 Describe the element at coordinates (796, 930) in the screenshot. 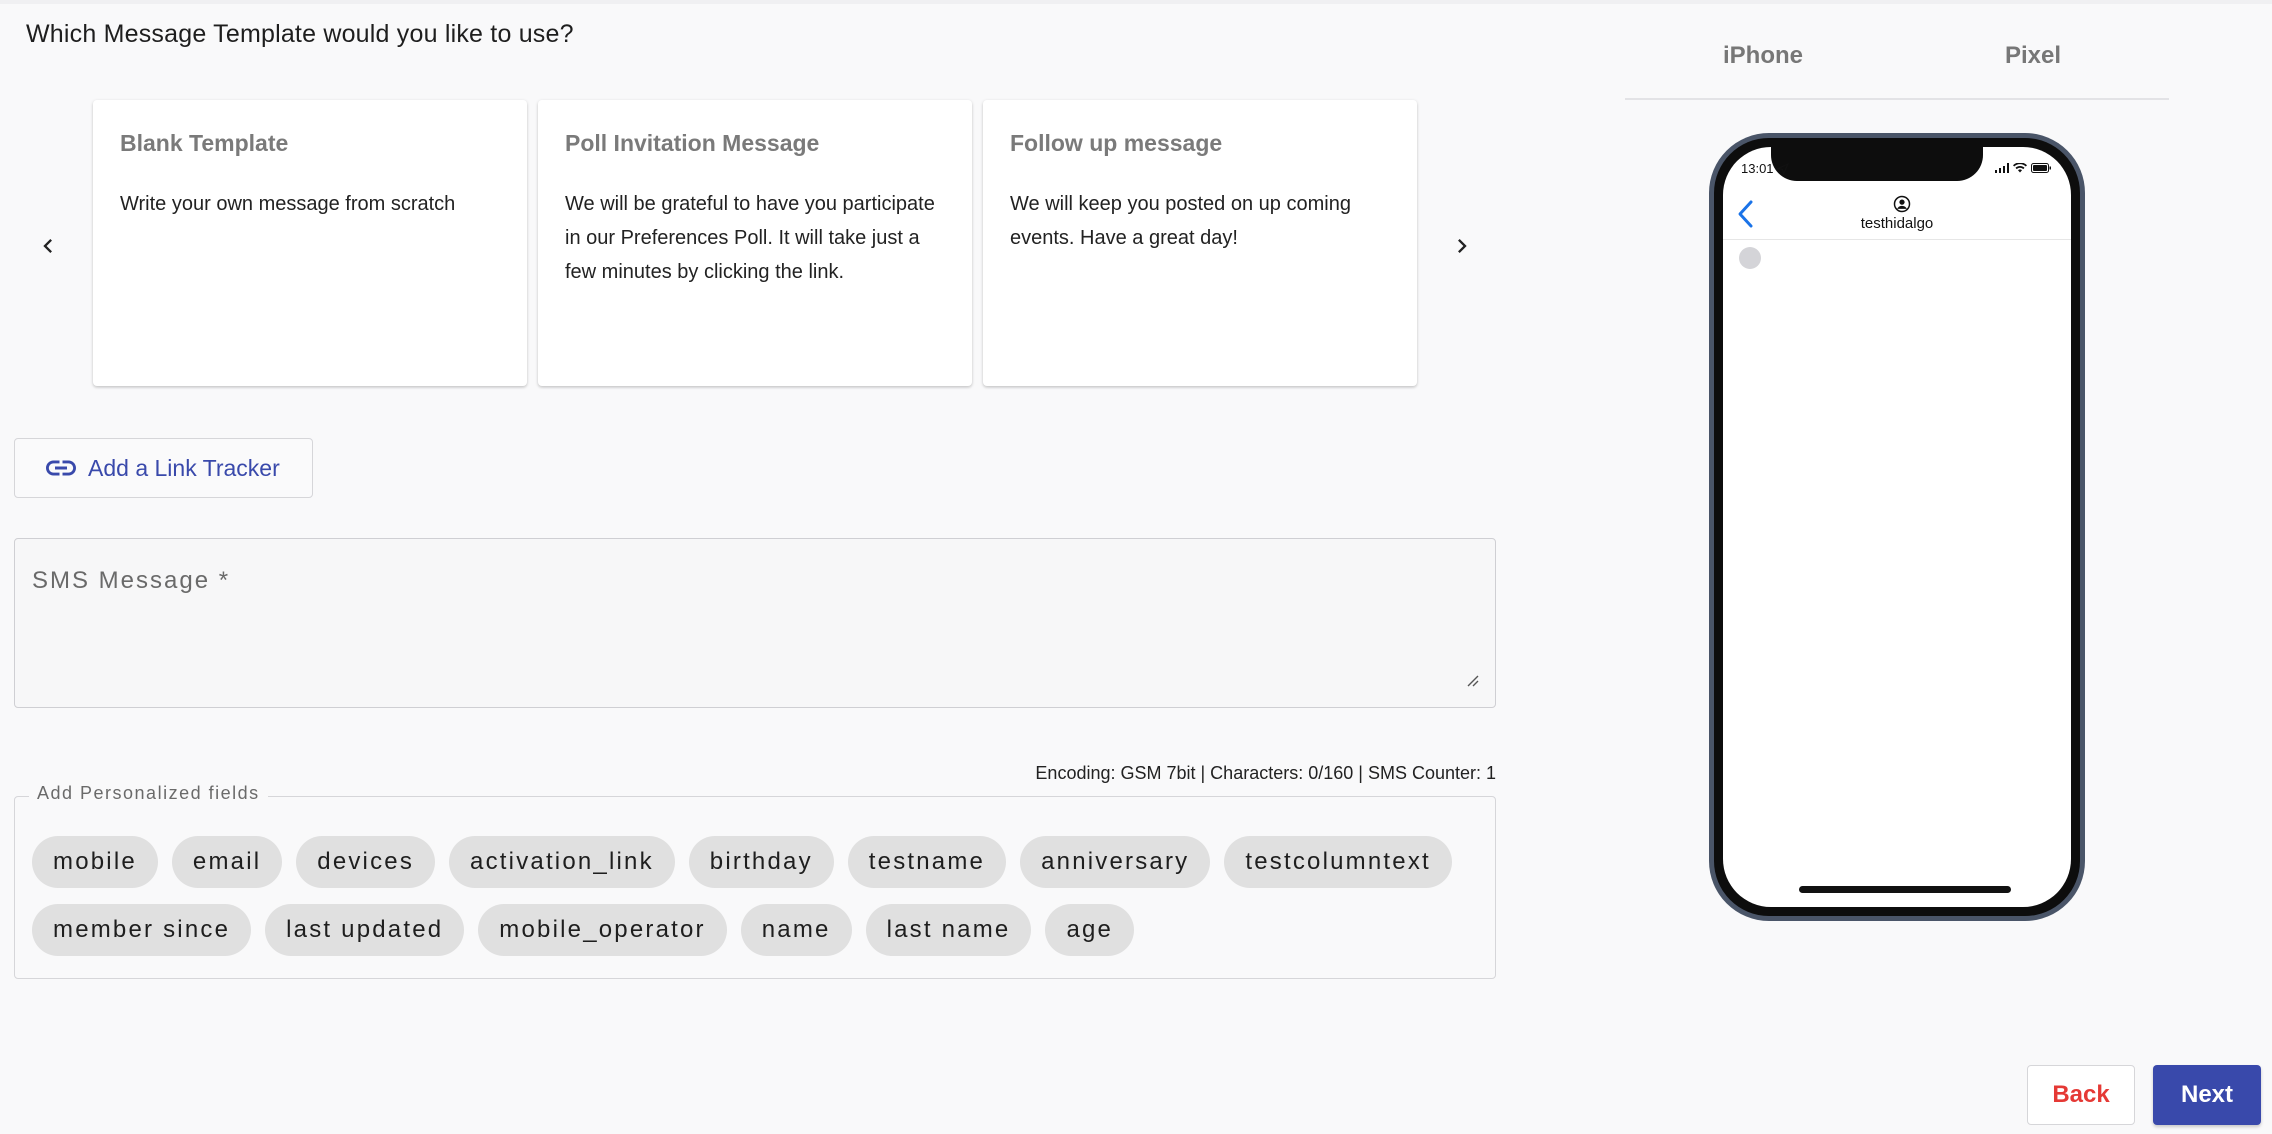

I see `field-chip-name: name` at that location.